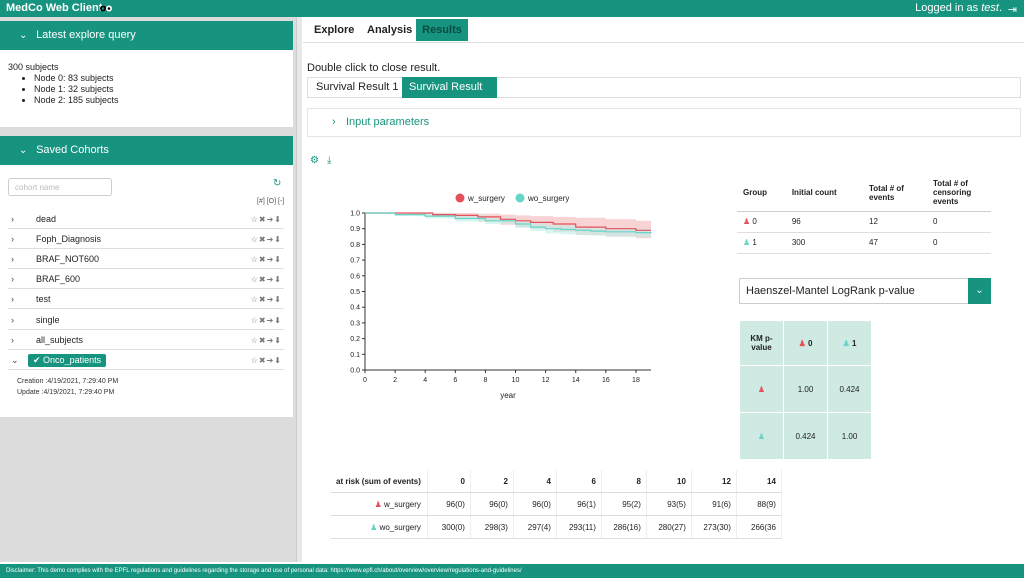 The height and width of the screenshot is (578, 1024). I want to click on cohort-name-input: cohort name, so click(60, 187).